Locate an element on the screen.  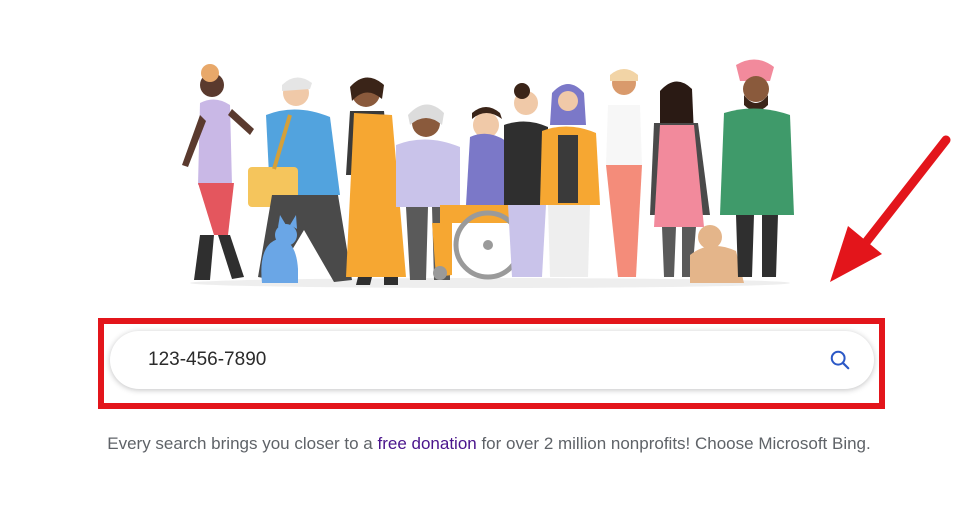
tagline-prefix: Every search brings you closer to a is located at coordinates (242, 443).